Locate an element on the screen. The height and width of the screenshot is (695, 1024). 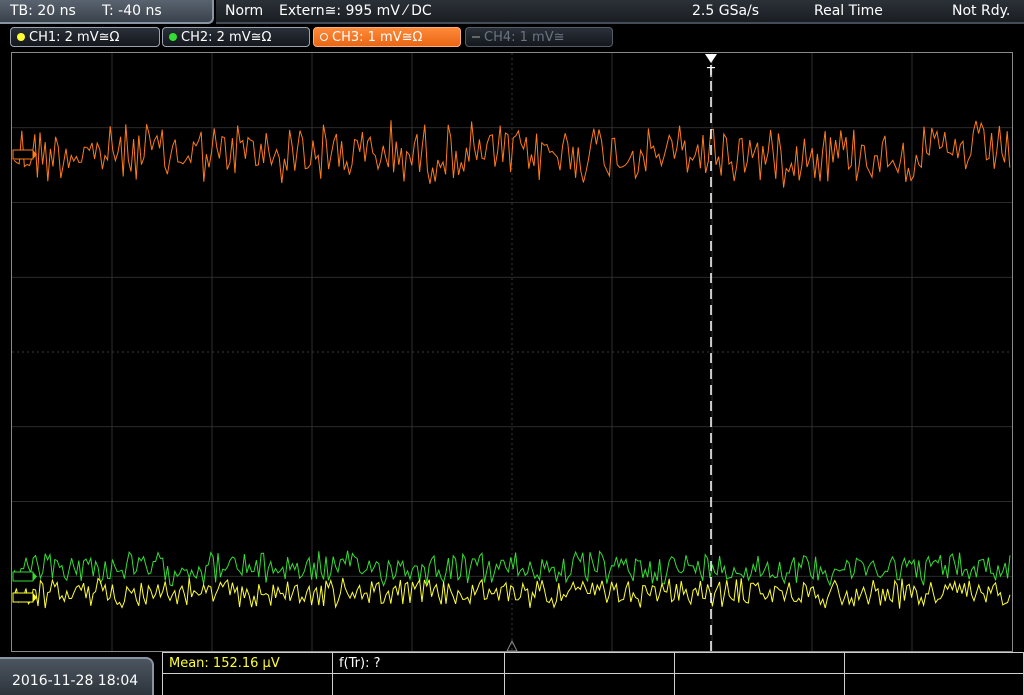
date-time: 2016-11-28 18:04 is located at coordinates (75, 681).